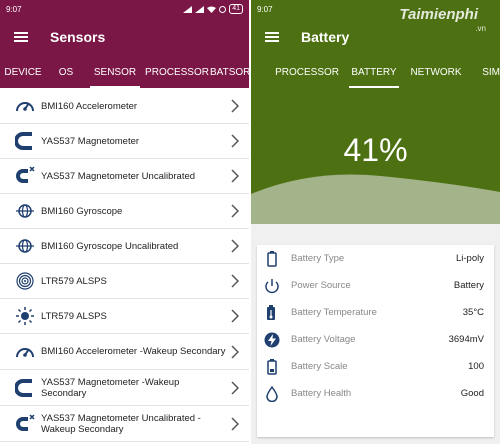 The width and height of the screenshot is (500, 444). I want to click on watermark-suffix: .vn, so click(480, 28).